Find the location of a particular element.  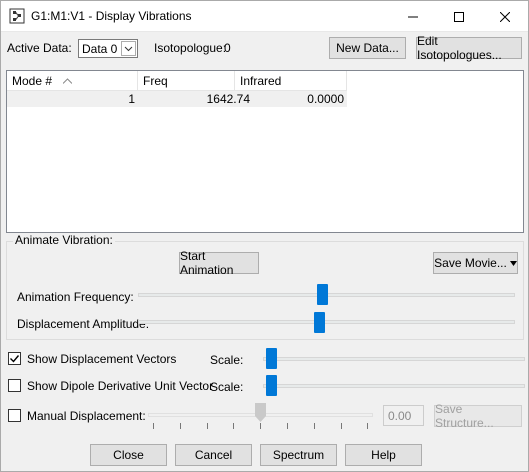

help-button: Help is located at coordinates (383, 455).